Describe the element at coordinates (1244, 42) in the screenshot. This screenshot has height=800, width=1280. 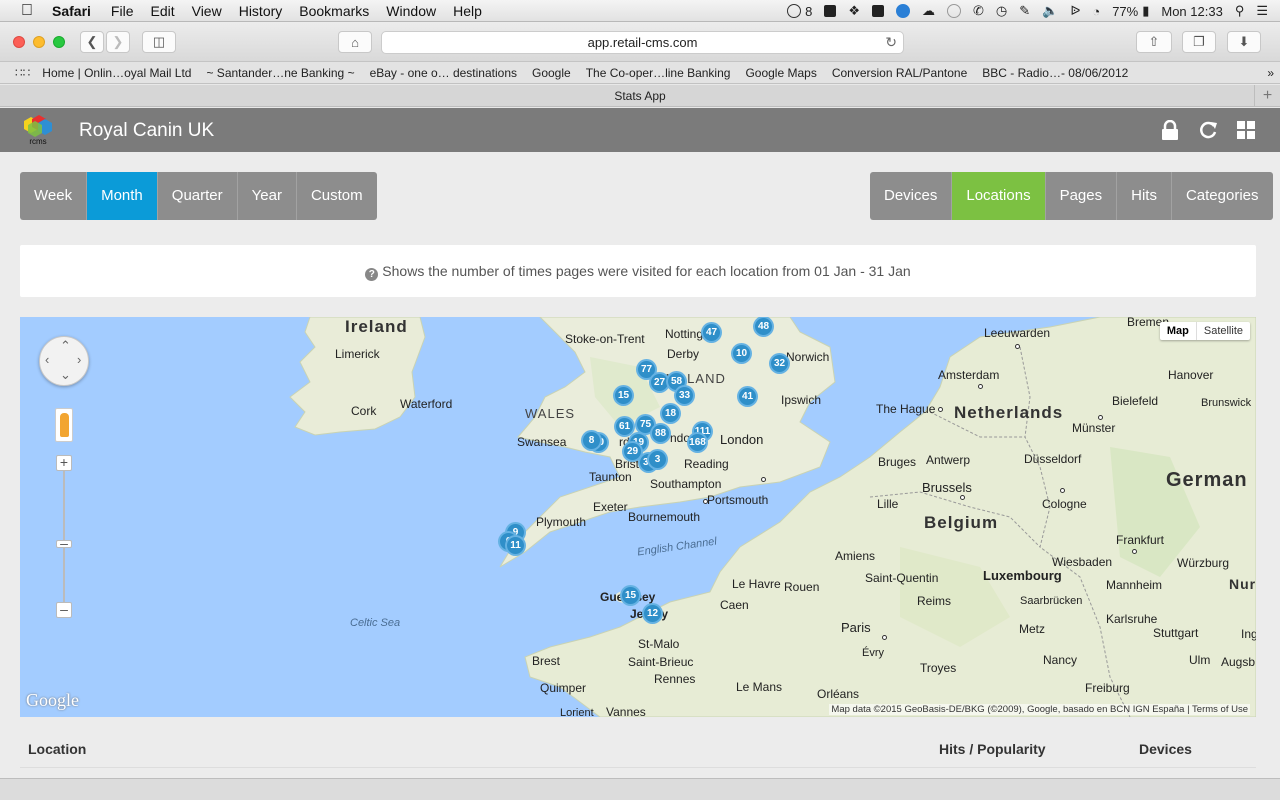
I see `downloads-button: ⬇` at that location.